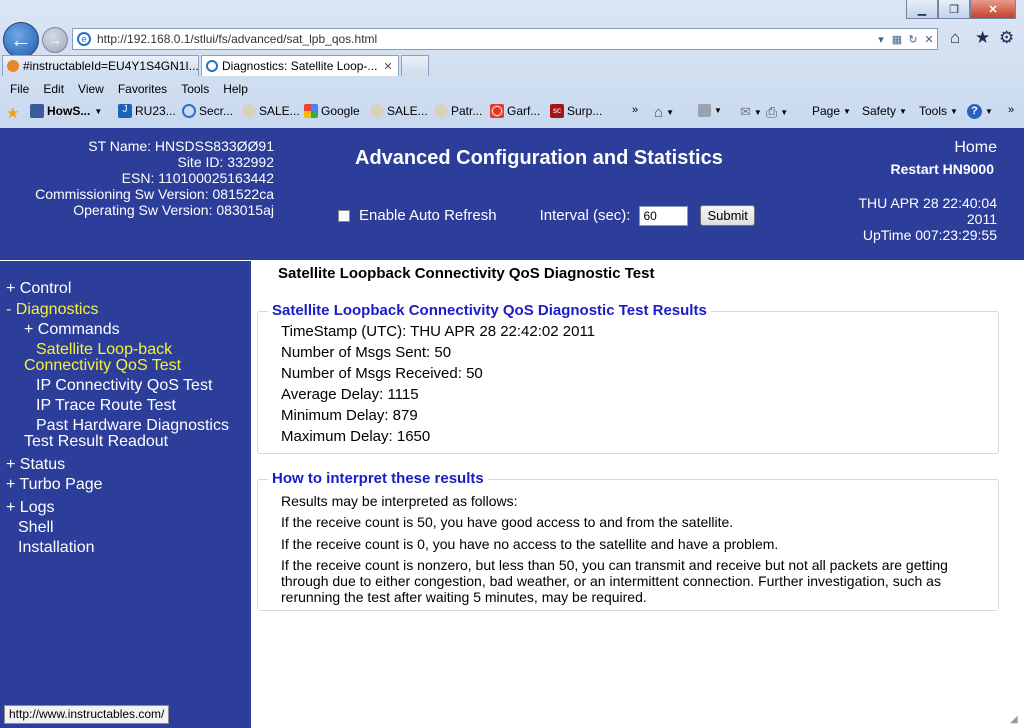  I want to click on printer-icon: ⎙, so click(772, 112).